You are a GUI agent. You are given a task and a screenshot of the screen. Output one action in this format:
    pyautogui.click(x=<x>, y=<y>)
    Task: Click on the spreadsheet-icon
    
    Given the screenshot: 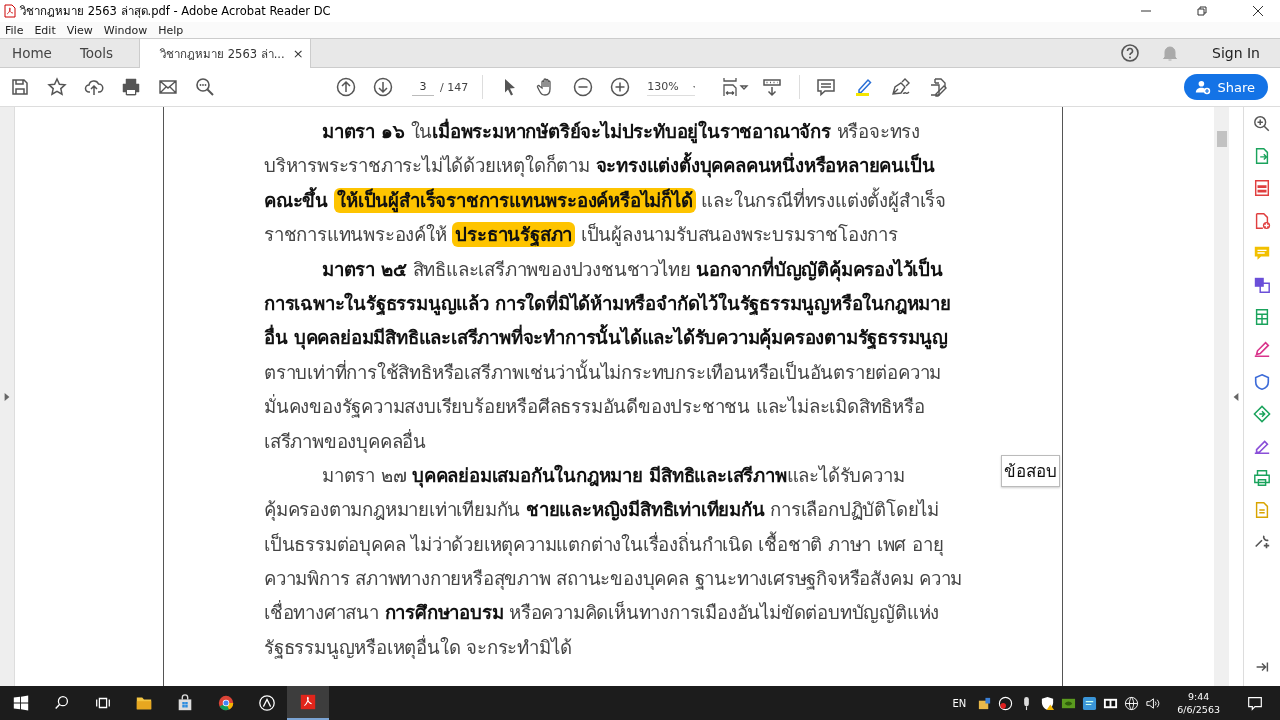 What is the action you would take?
    pyautogui.click(x=1262, y=317)
    